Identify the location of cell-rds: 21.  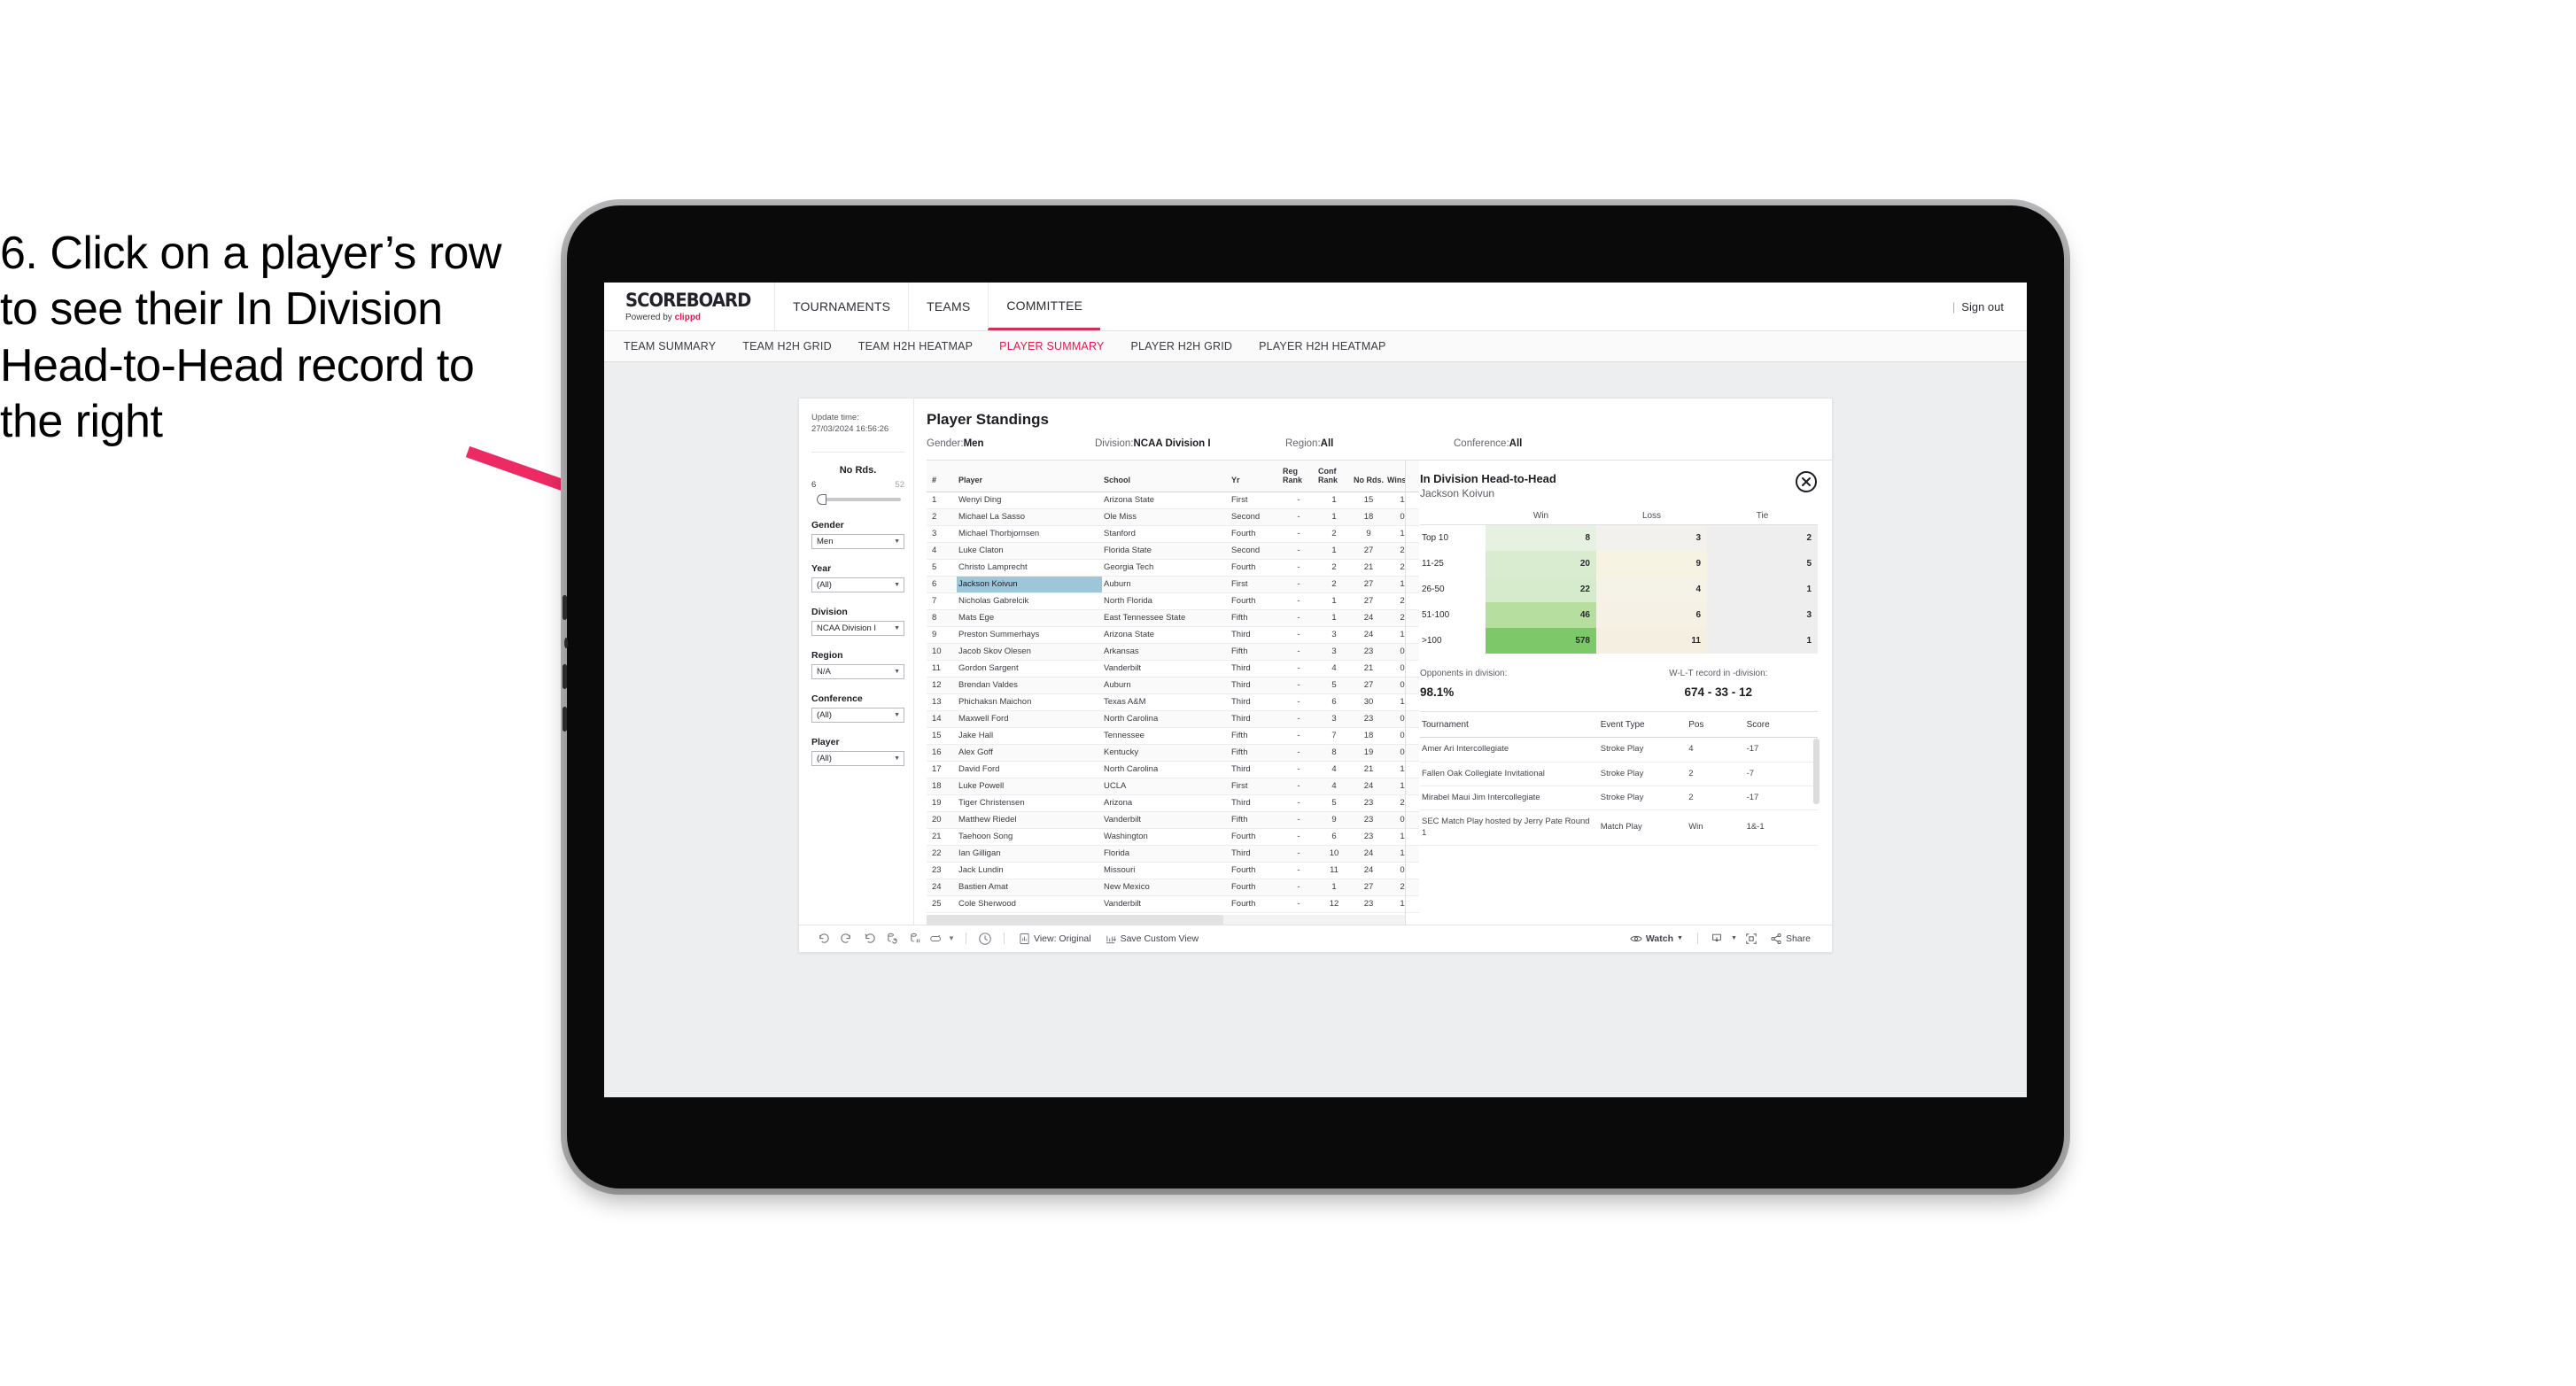
(1368, 568).